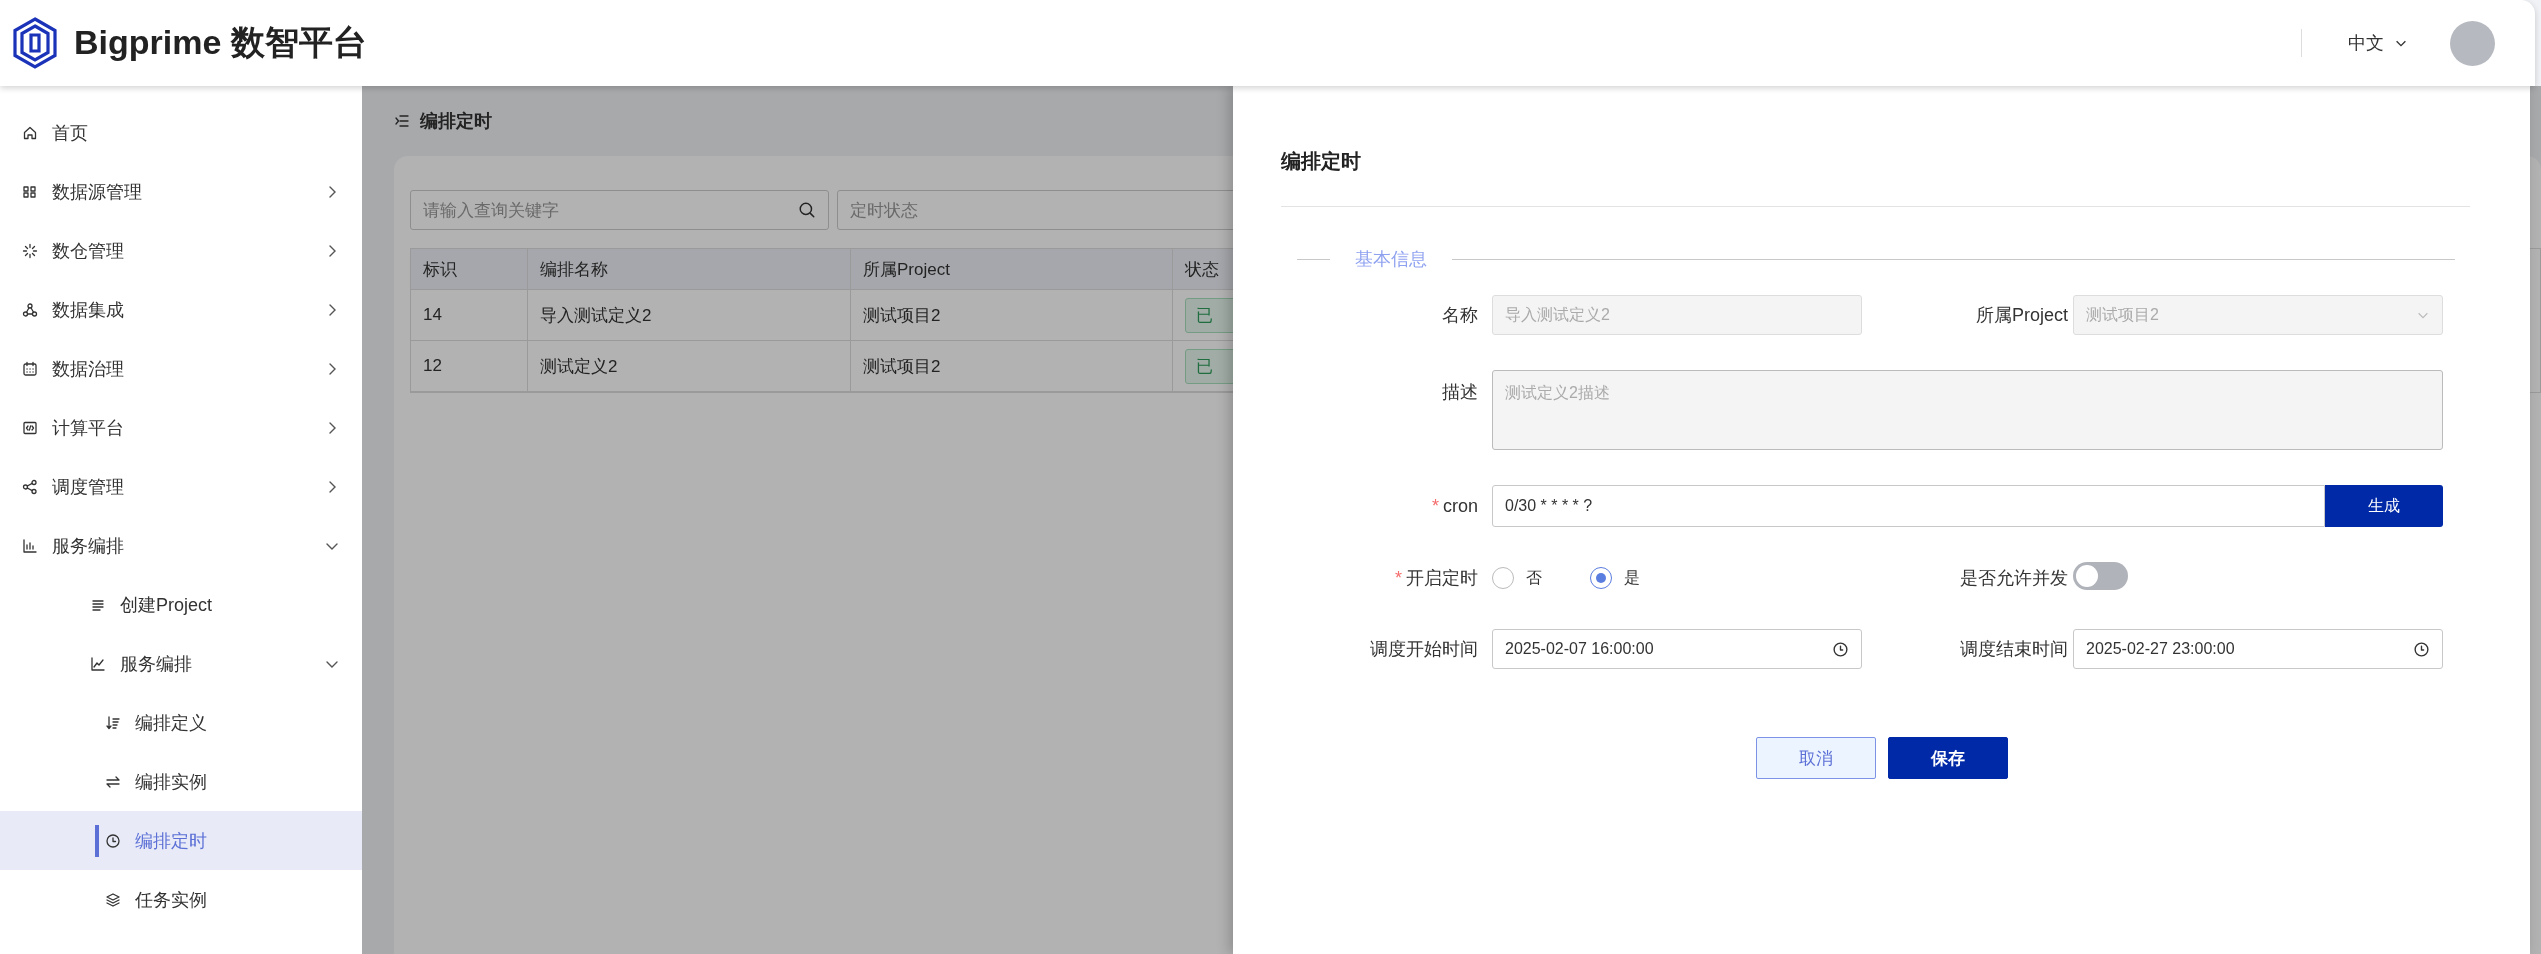 This screenshot has height=954, width=2541. Describe the element at coordinates (2100, 576) in the screenshot. I see `toggle-switch` at that location.